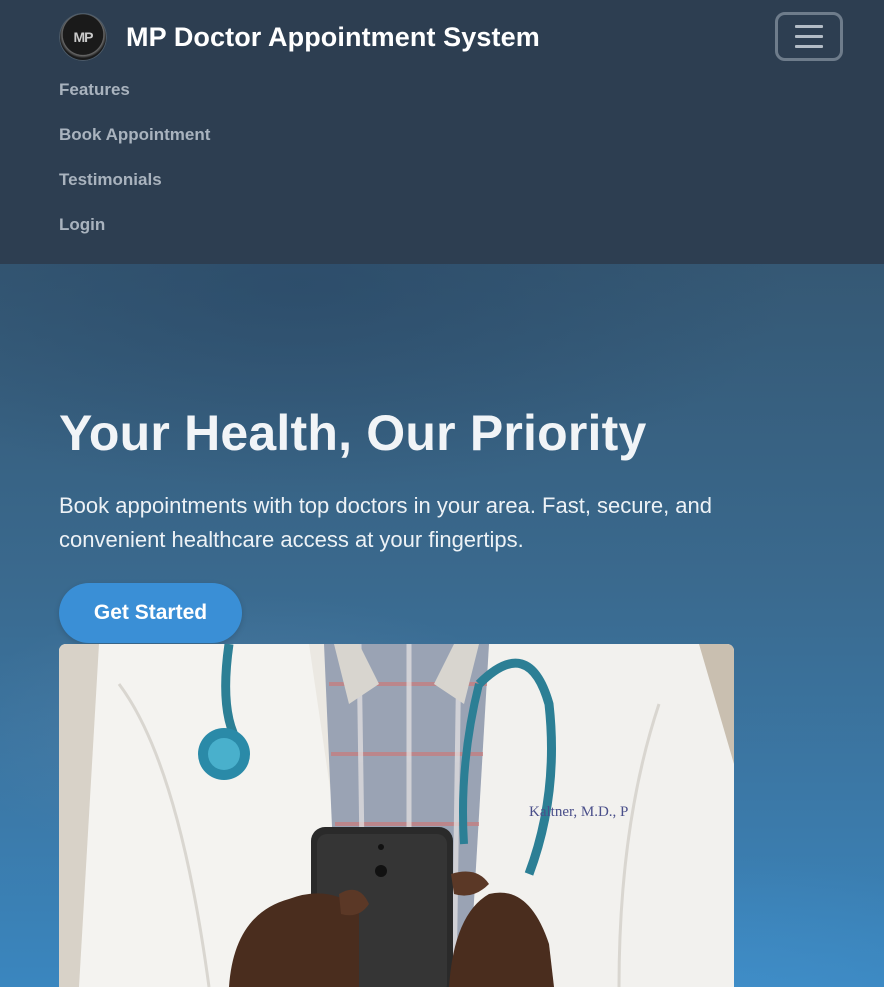 The image size is (884, 987). Describe the element at coordinates (134, 141) in the screenshot. I see `nav-link-book-appointment: Book Appointment` at that location.